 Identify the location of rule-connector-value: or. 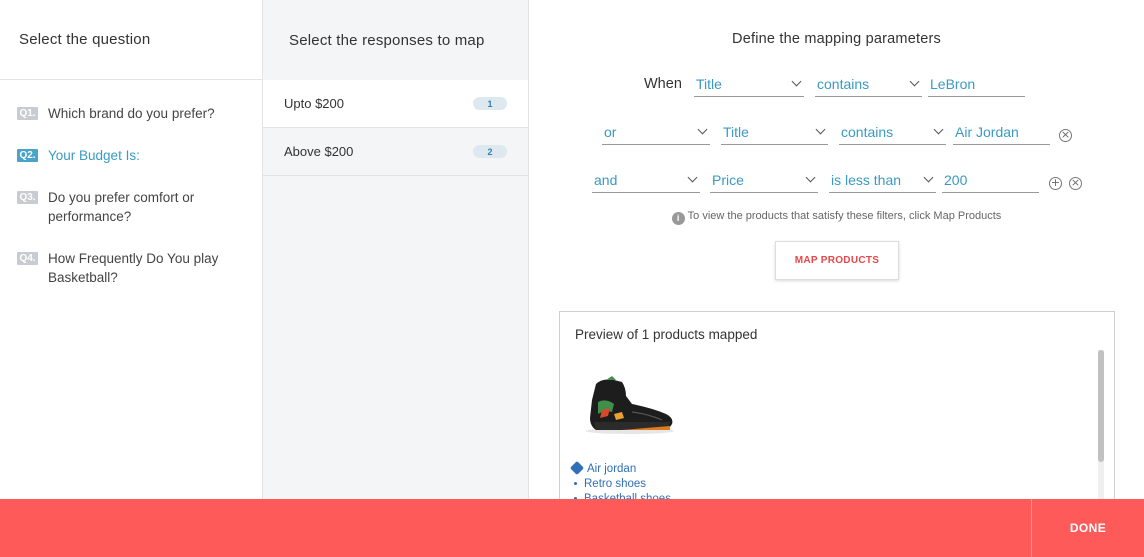
(610, 132).